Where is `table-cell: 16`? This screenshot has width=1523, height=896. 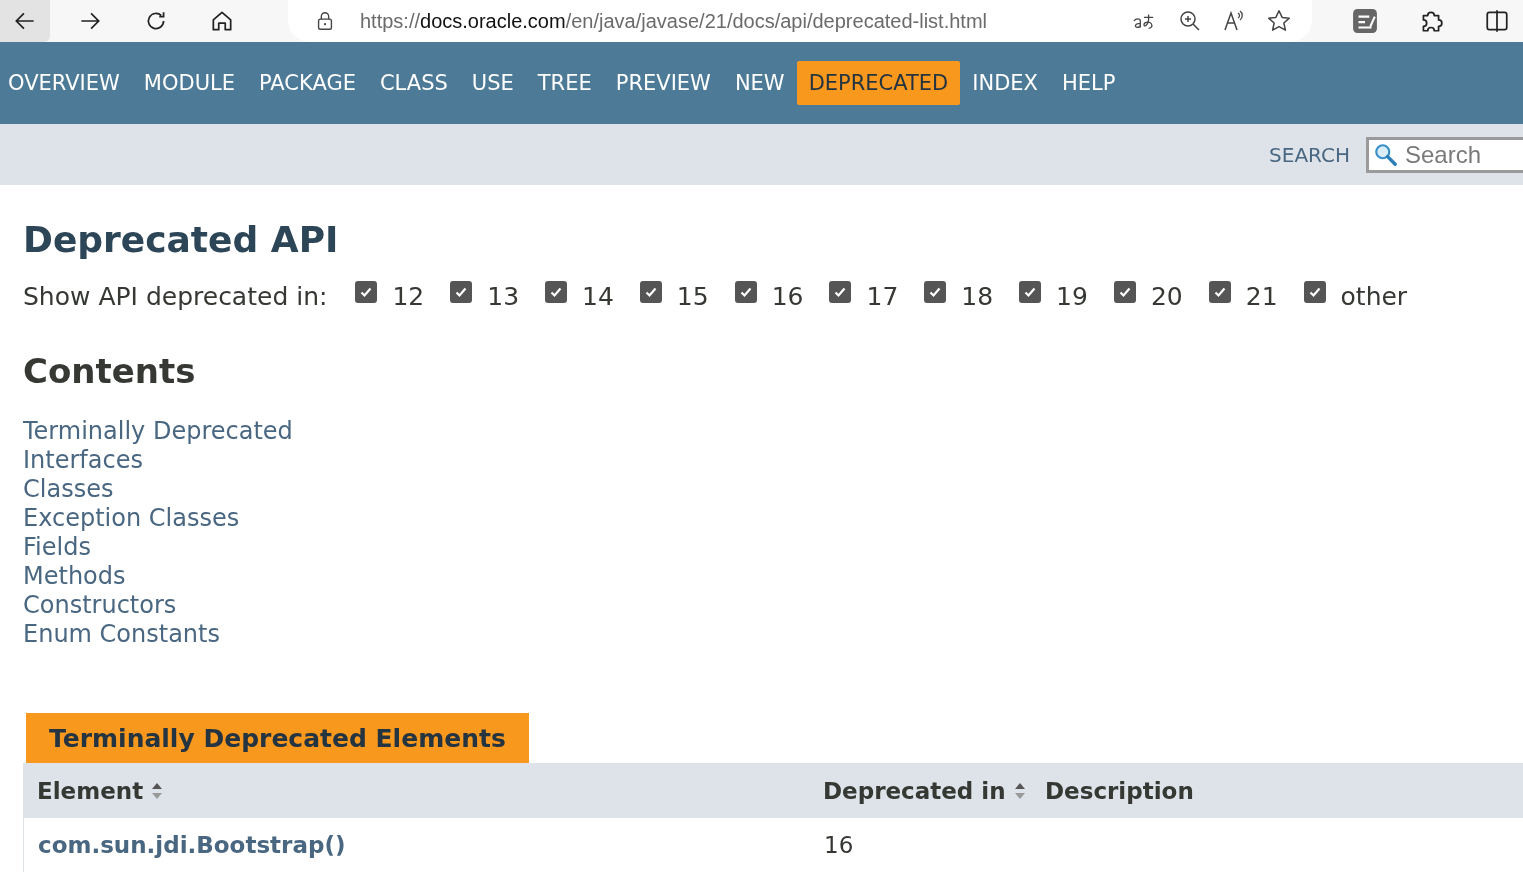 table-cell: 16 is located at coordinates (839, 845).